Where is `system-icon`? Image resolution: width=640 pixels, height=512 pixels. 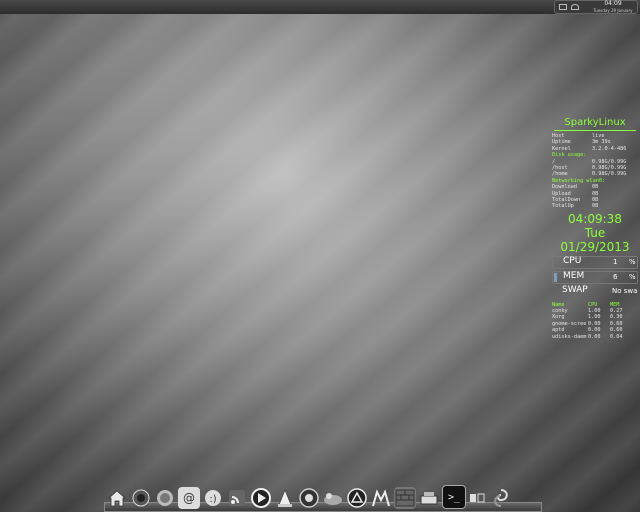
system-icon is located at coordinates (429, 498).